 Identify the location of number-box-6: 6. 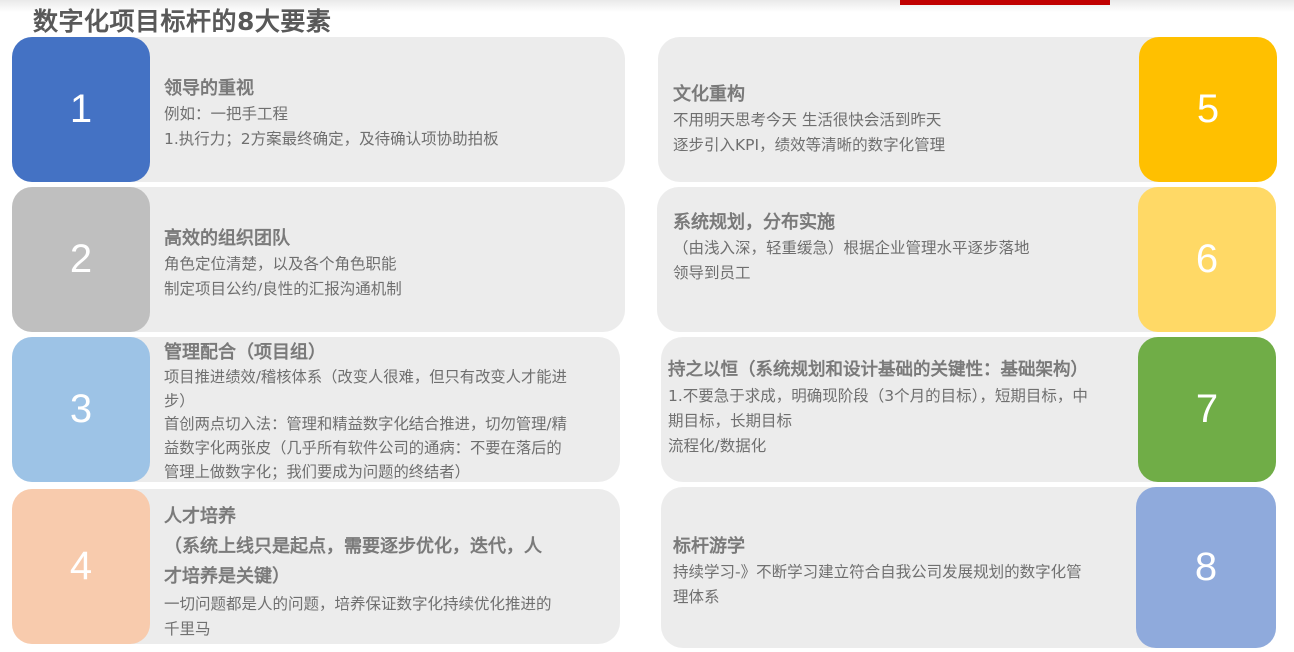
(1207, 259).